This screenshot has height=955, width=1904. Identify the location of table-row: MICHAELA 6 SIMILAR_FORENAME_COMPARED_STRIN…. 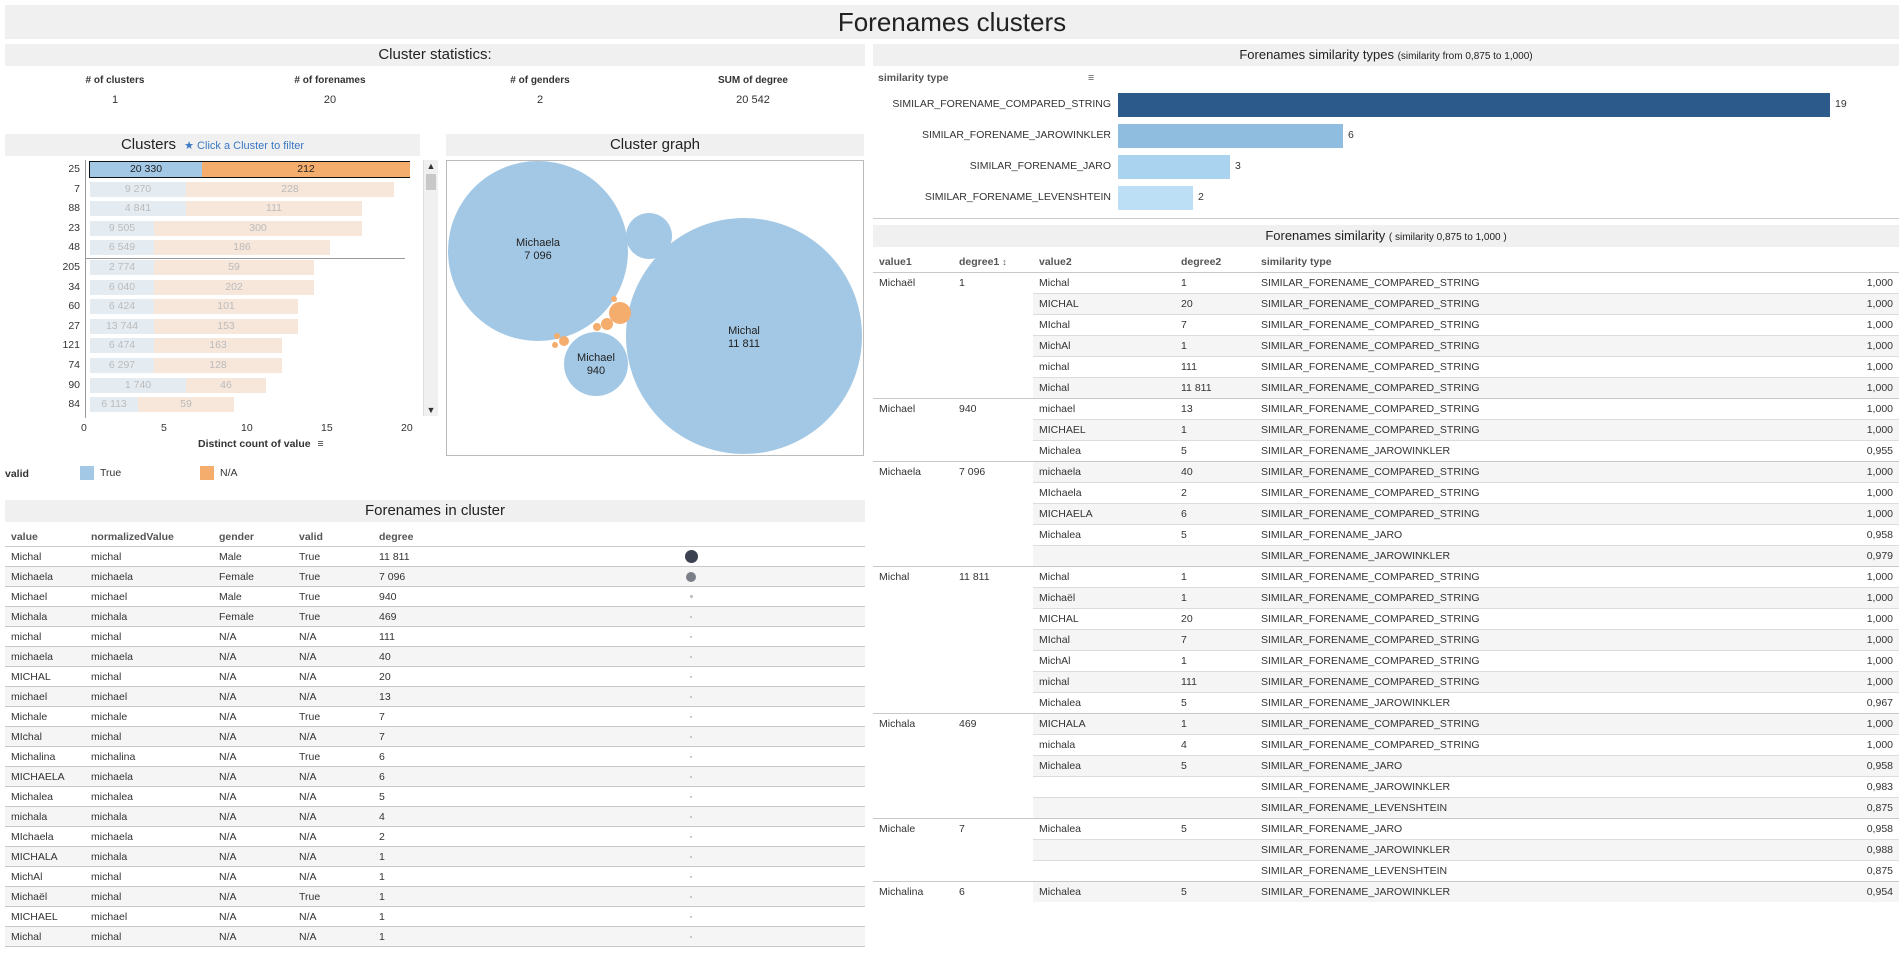
(1386, 514).